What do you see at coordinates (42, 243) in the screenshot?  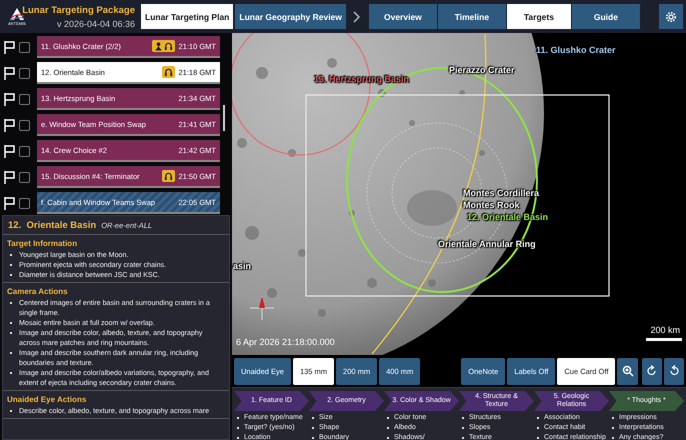 I see `section-heading: Target Information` at bounding box center [42, 243].